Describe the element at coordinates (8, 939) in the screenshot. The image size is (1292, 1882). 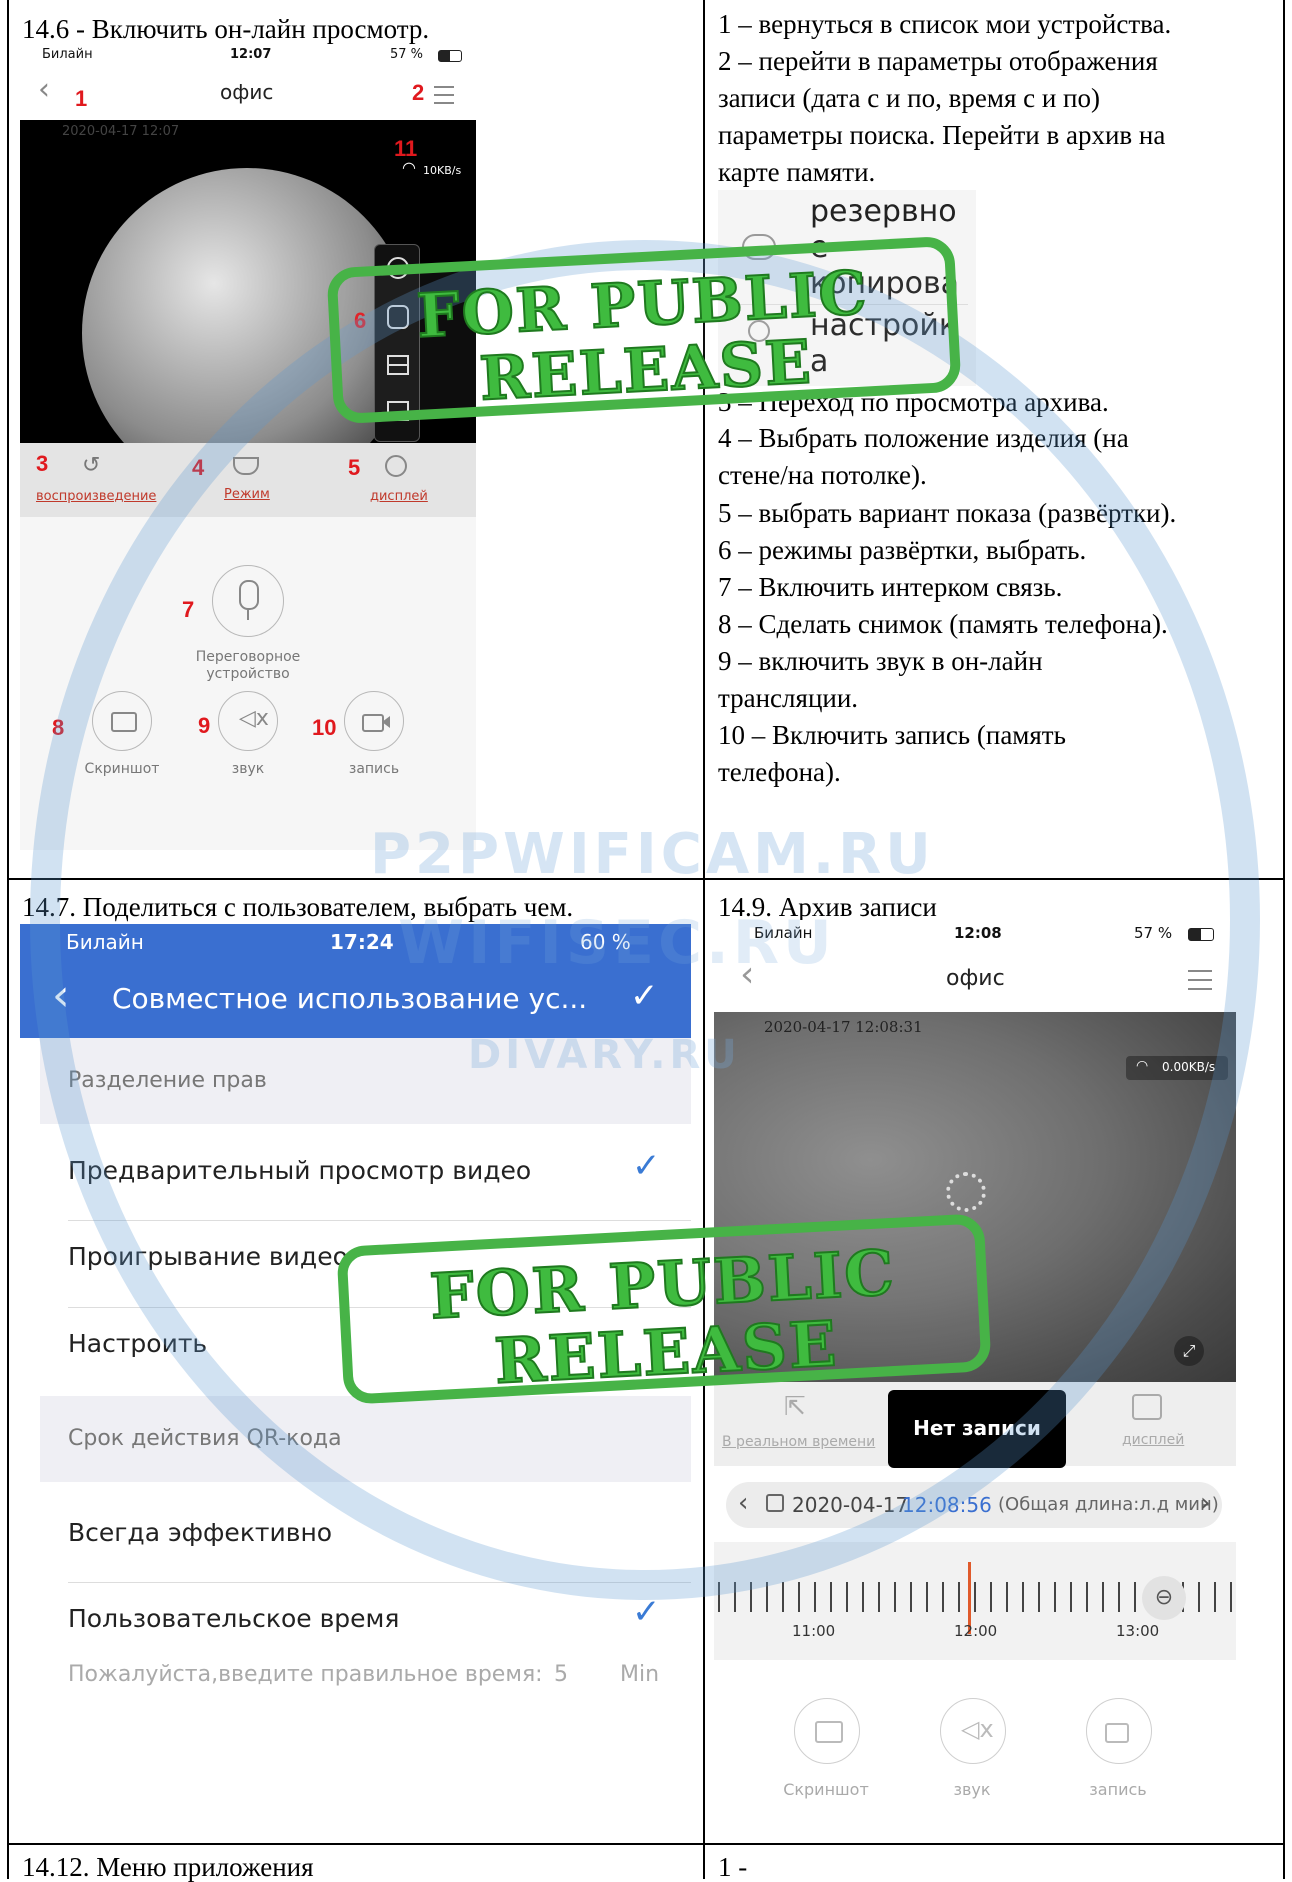
I see `table-border-left` at that location.